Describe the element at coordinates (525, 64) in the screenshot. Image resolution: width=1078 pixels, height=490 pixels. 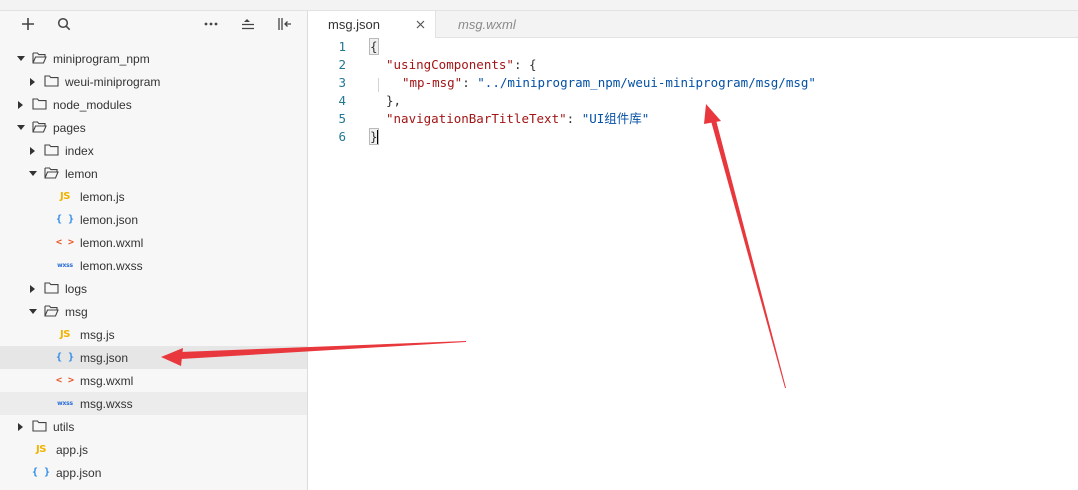
I see `punctuation: : {` at that location.